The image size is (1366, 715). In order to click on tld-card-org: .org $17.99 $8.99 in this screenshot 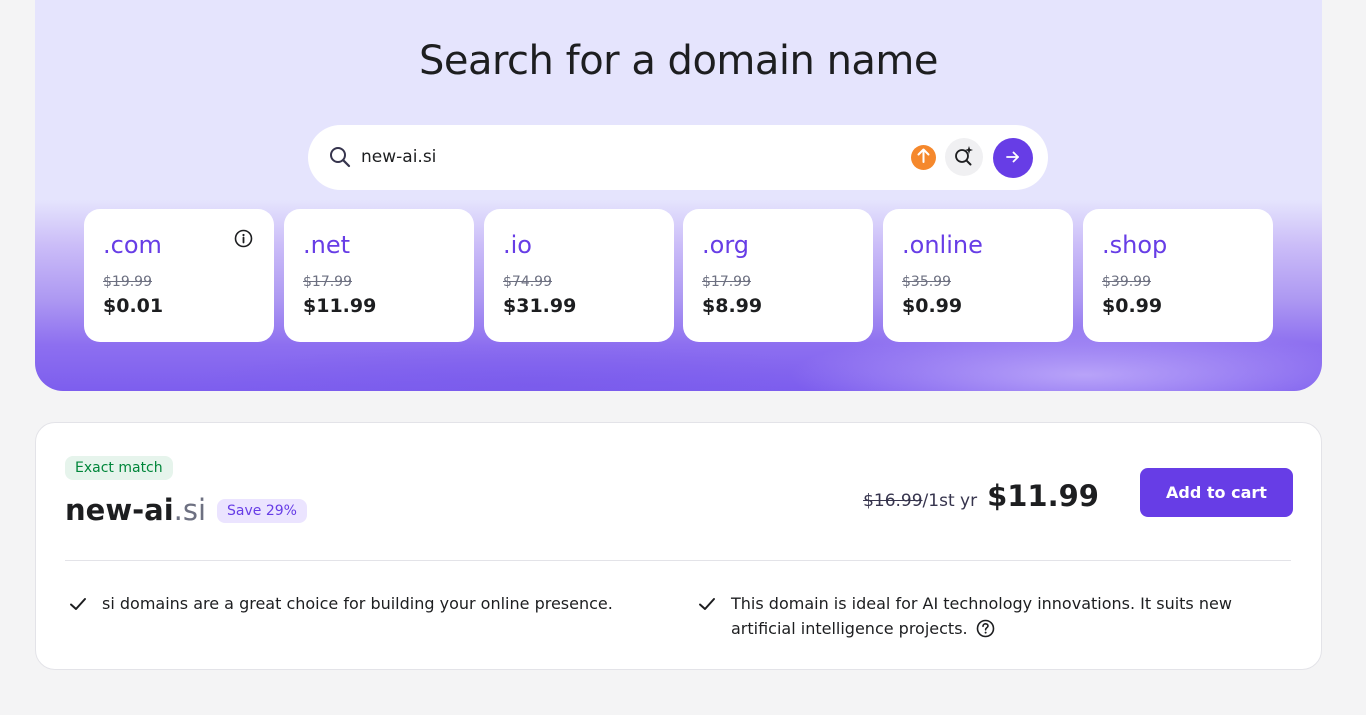, I will do `click(778, 275)`.